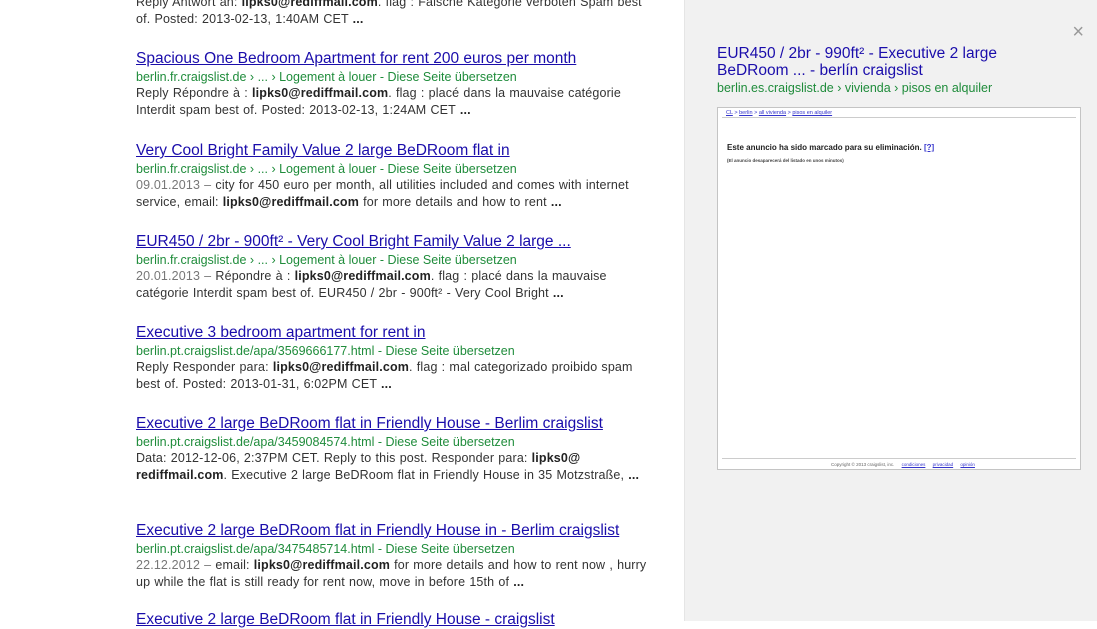  What do you see at coordinates (189, 4) in the screenshot?
I see `snippet-text: Reply Antwort an:` at bounding box center [189, 4].